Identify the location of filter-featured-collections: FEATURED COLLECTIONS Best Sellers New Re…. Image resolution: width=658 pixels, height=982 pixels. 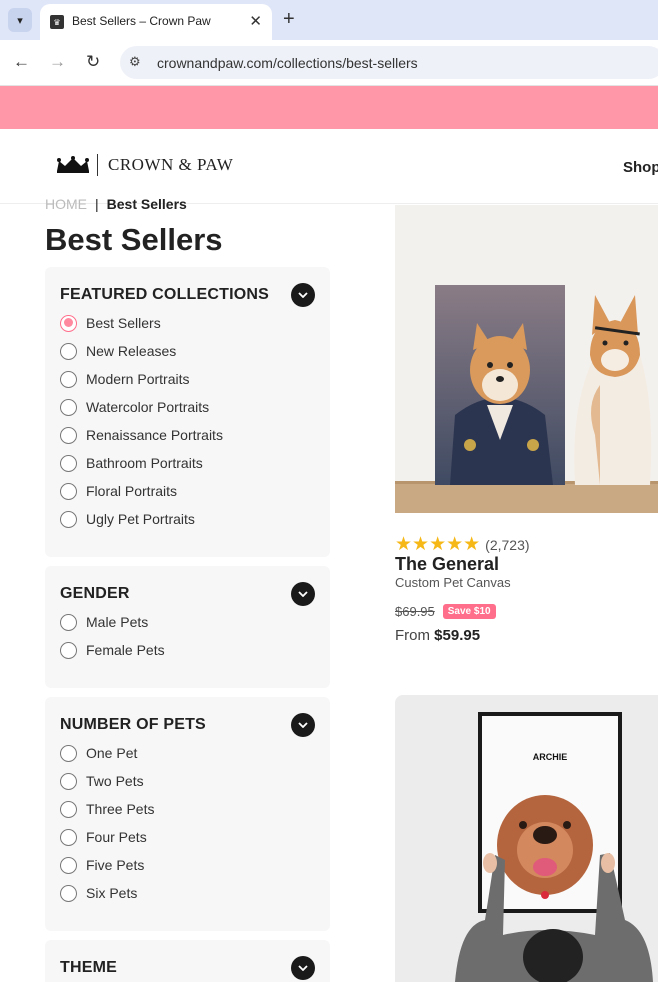
(187, 412).